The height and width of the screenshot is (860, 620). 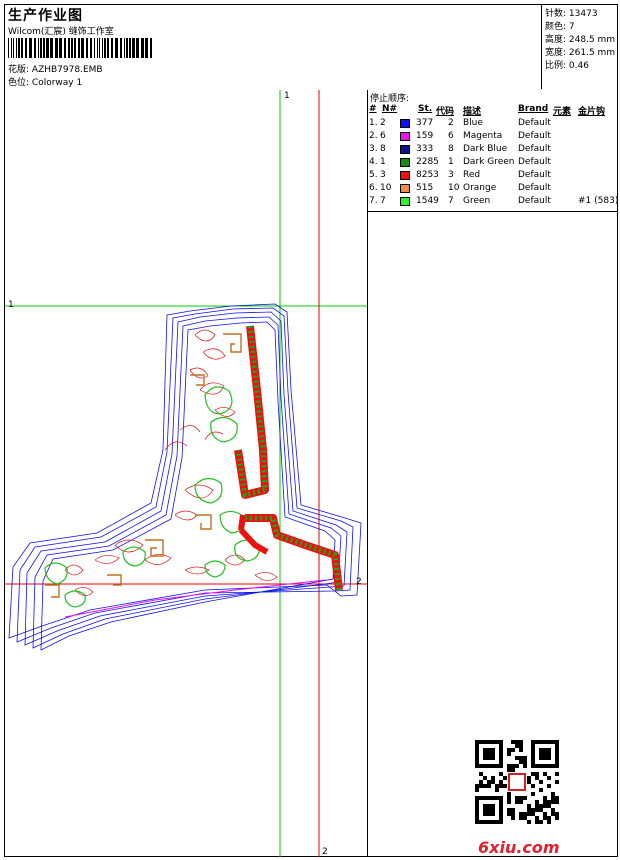 What do you see at coordinates (592, 112) in the screenshot?
I see `col-header-sequin: 金片钩` at bounding box center [592, 112].